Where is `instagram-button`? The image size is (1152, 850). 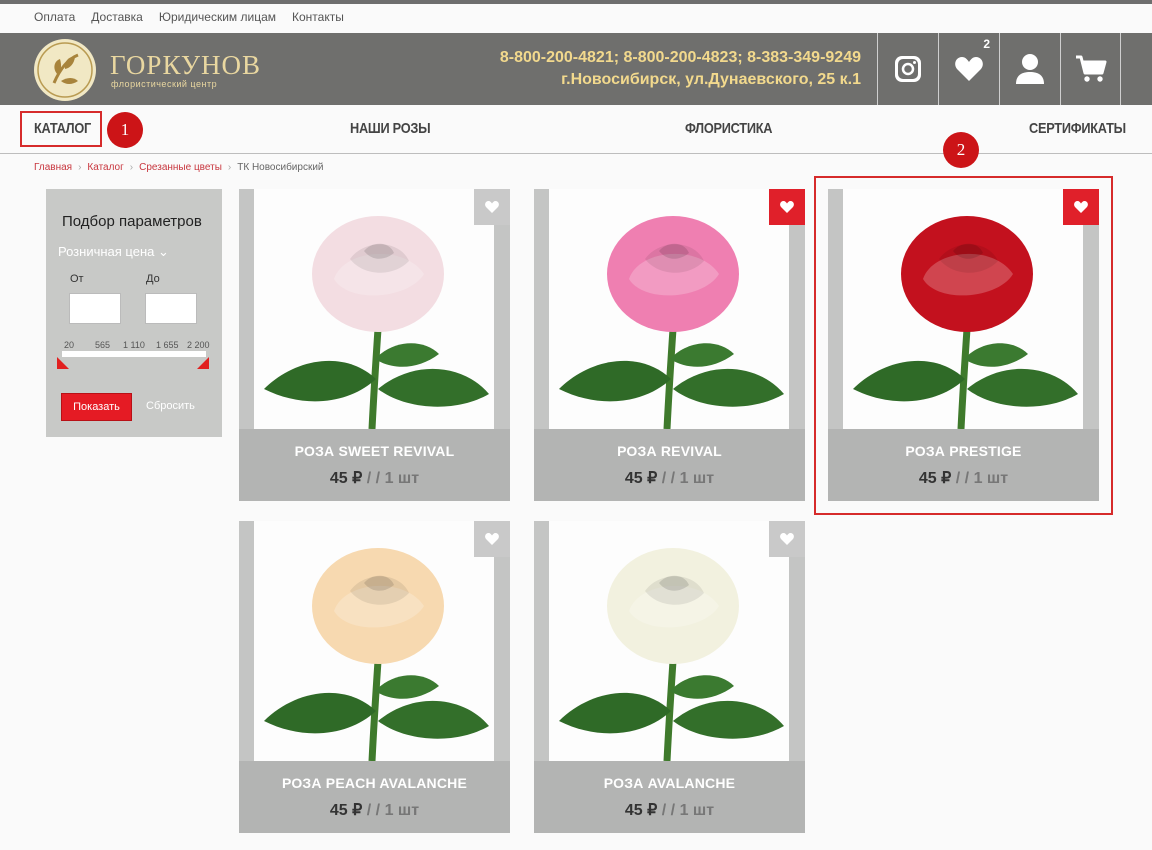 instagram-button is located at coordinates (907, 69).